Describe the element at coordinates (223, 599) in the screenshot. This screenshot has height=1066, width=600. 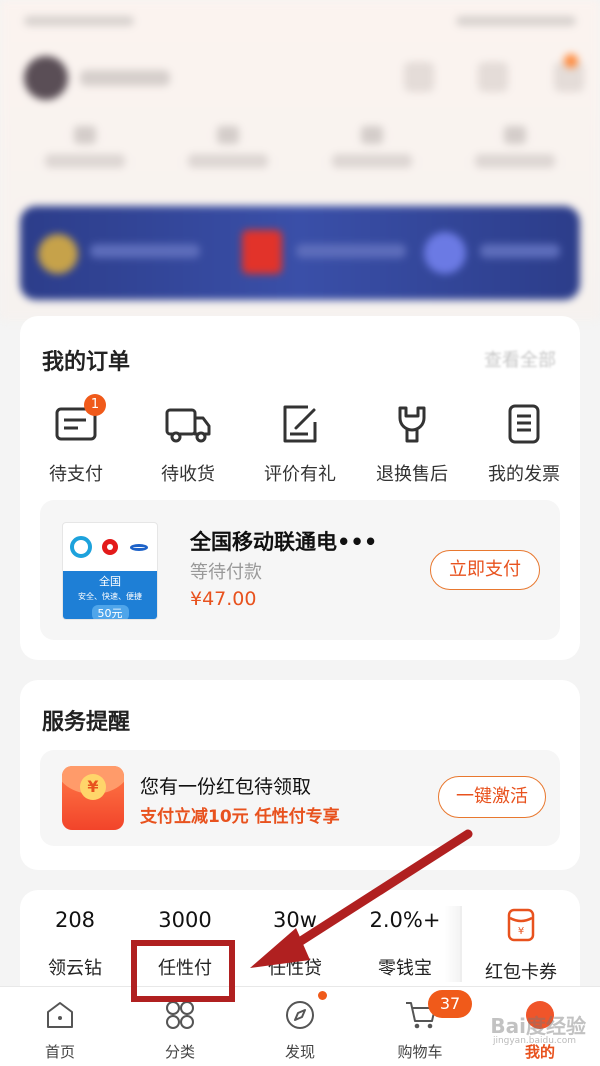
I see `order-price: ¥47.00` at that location.